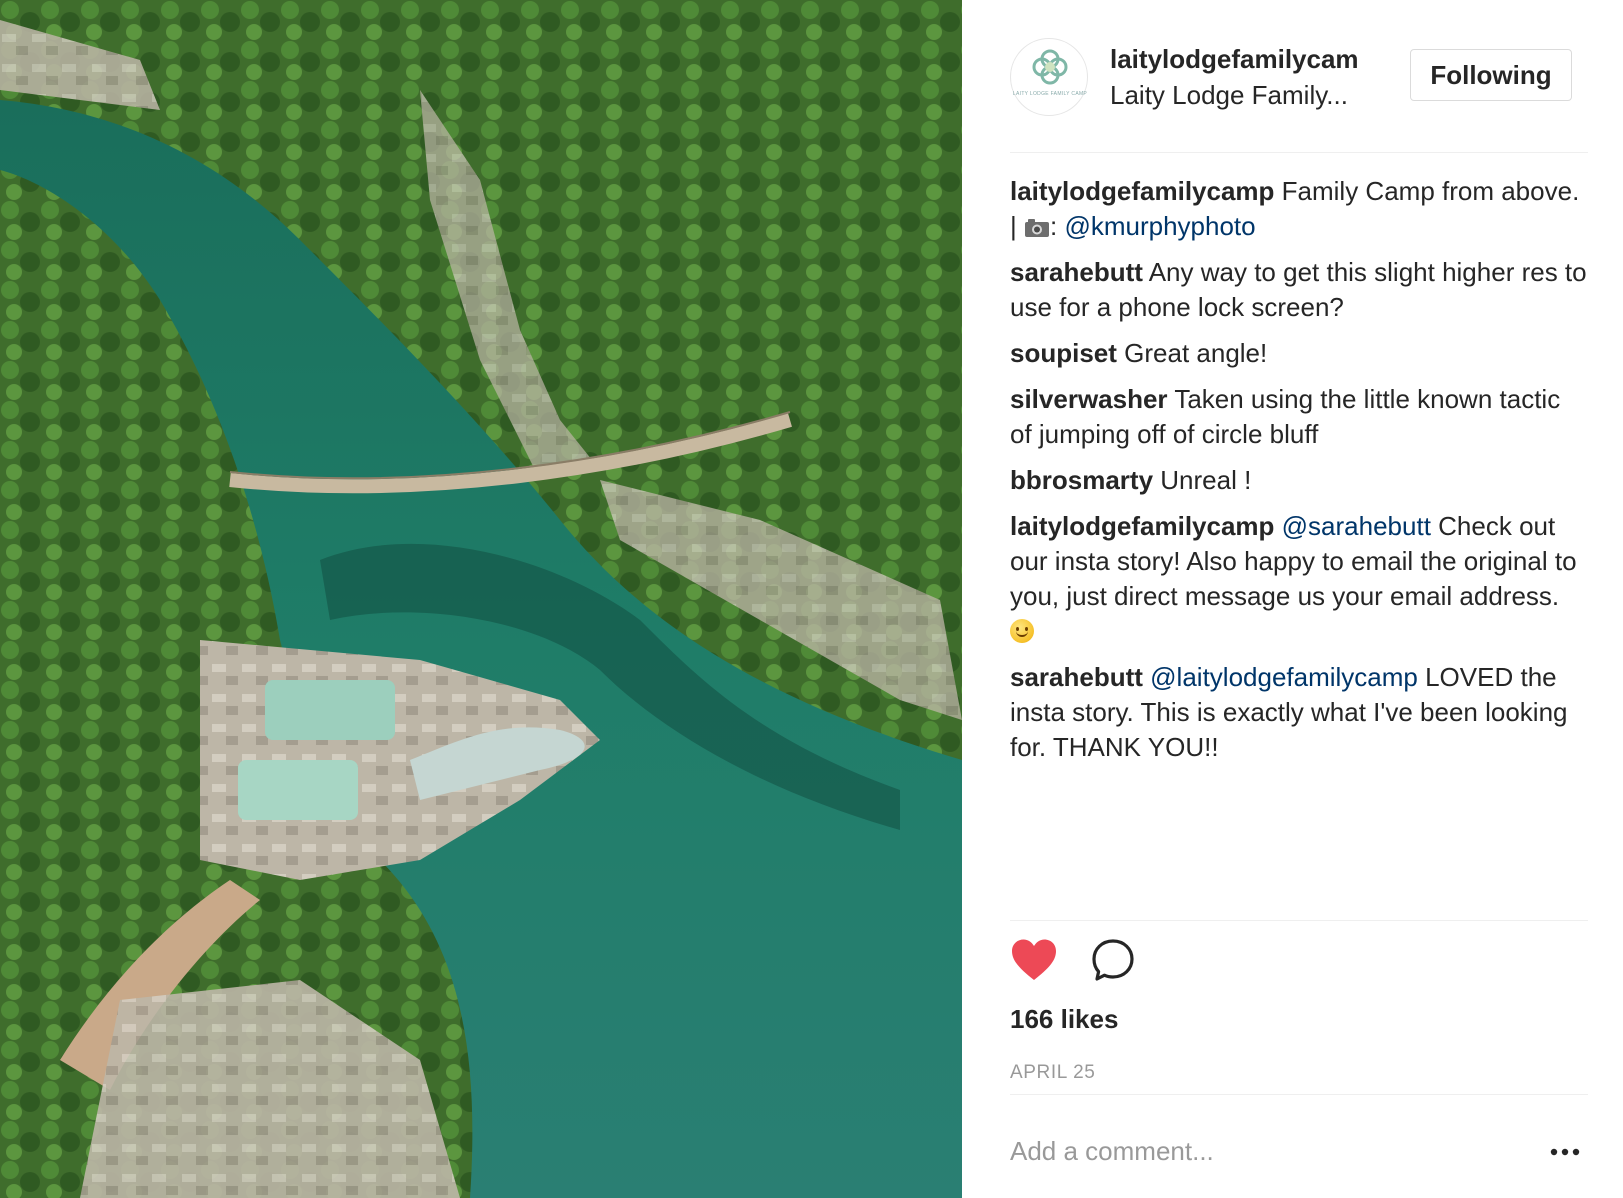 The image size is (1623, 1198). I want to click on comment-item: bbrosmarty Unreal !, so click(1299, 480).